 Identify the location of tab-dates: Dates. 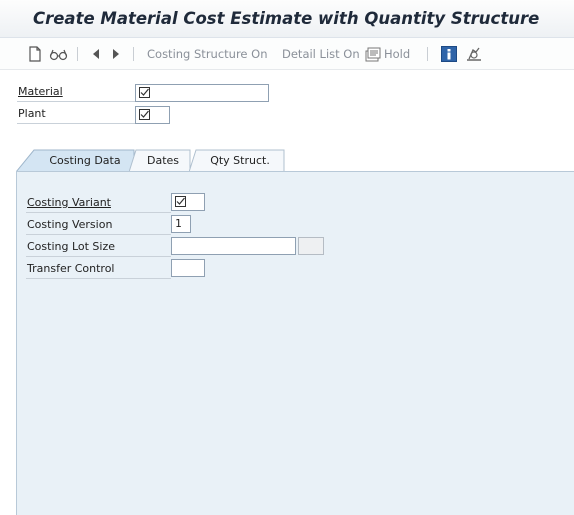
(160, 160).